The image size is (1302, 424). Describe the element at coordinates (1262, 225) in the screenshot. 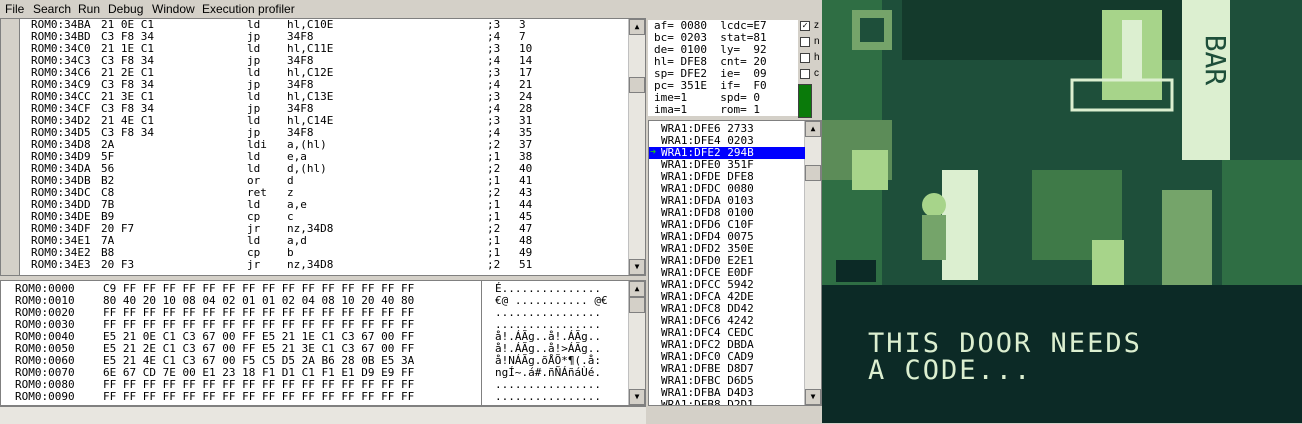

I see `right-structure` at that location.